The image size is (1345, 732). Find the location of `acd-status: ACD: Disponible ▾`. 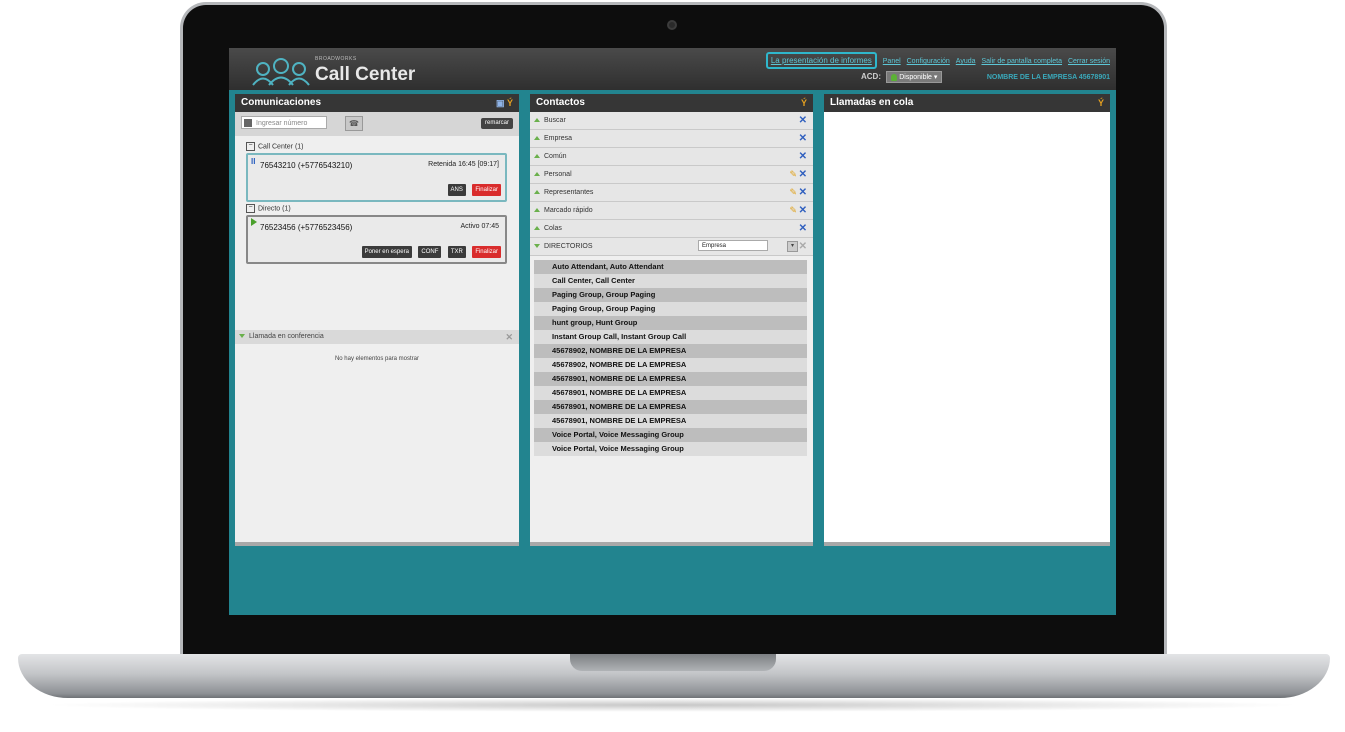

acd-status: ACD: Disponible ▾ is located at coordinates (902, 77).